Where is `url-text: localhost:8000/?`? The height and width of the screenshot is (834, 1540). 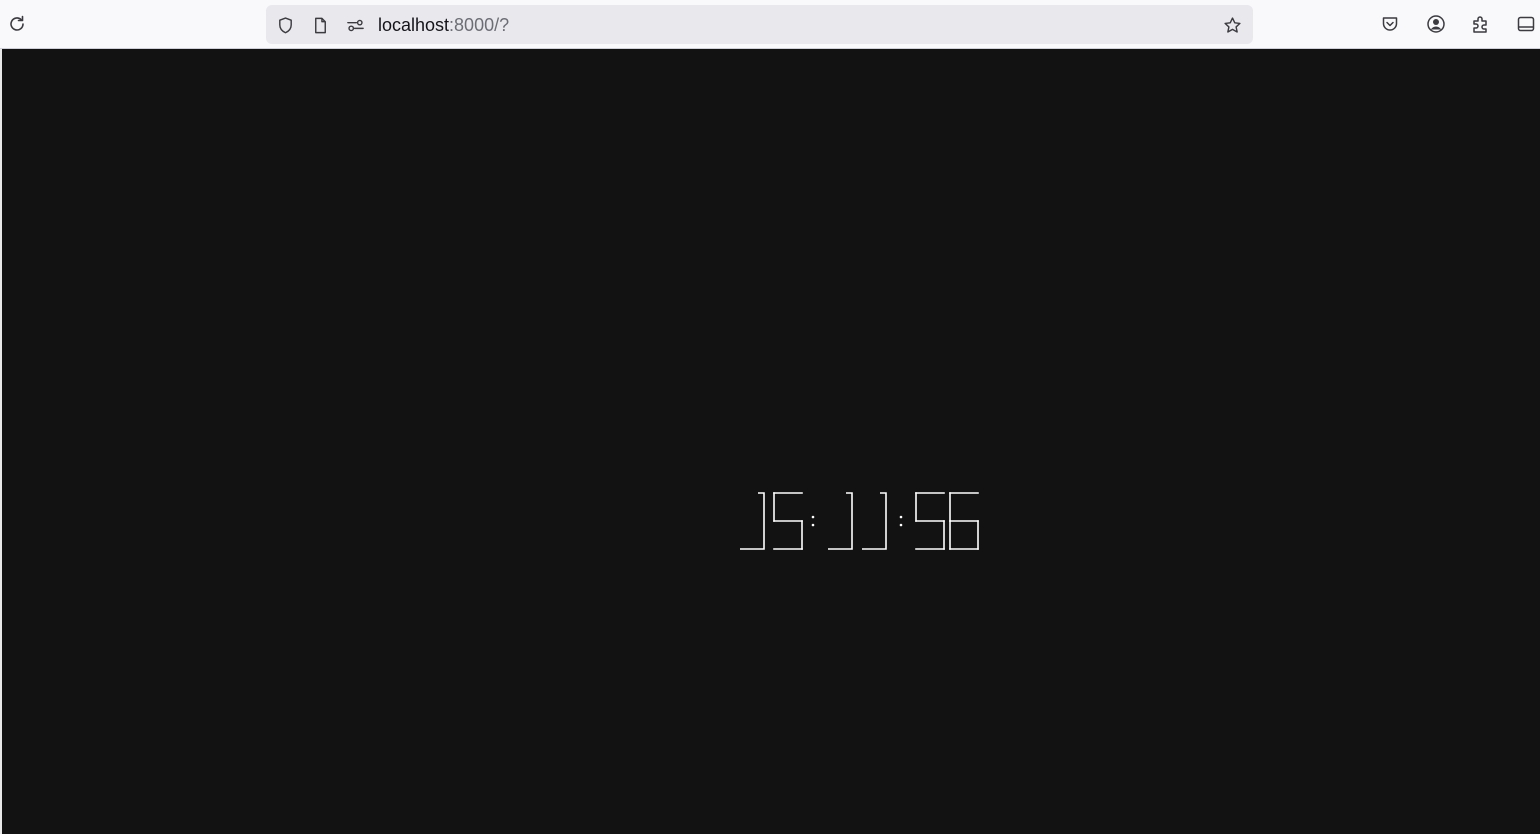 url-text: localhost:8000/? is located at coordinates (443, 25).